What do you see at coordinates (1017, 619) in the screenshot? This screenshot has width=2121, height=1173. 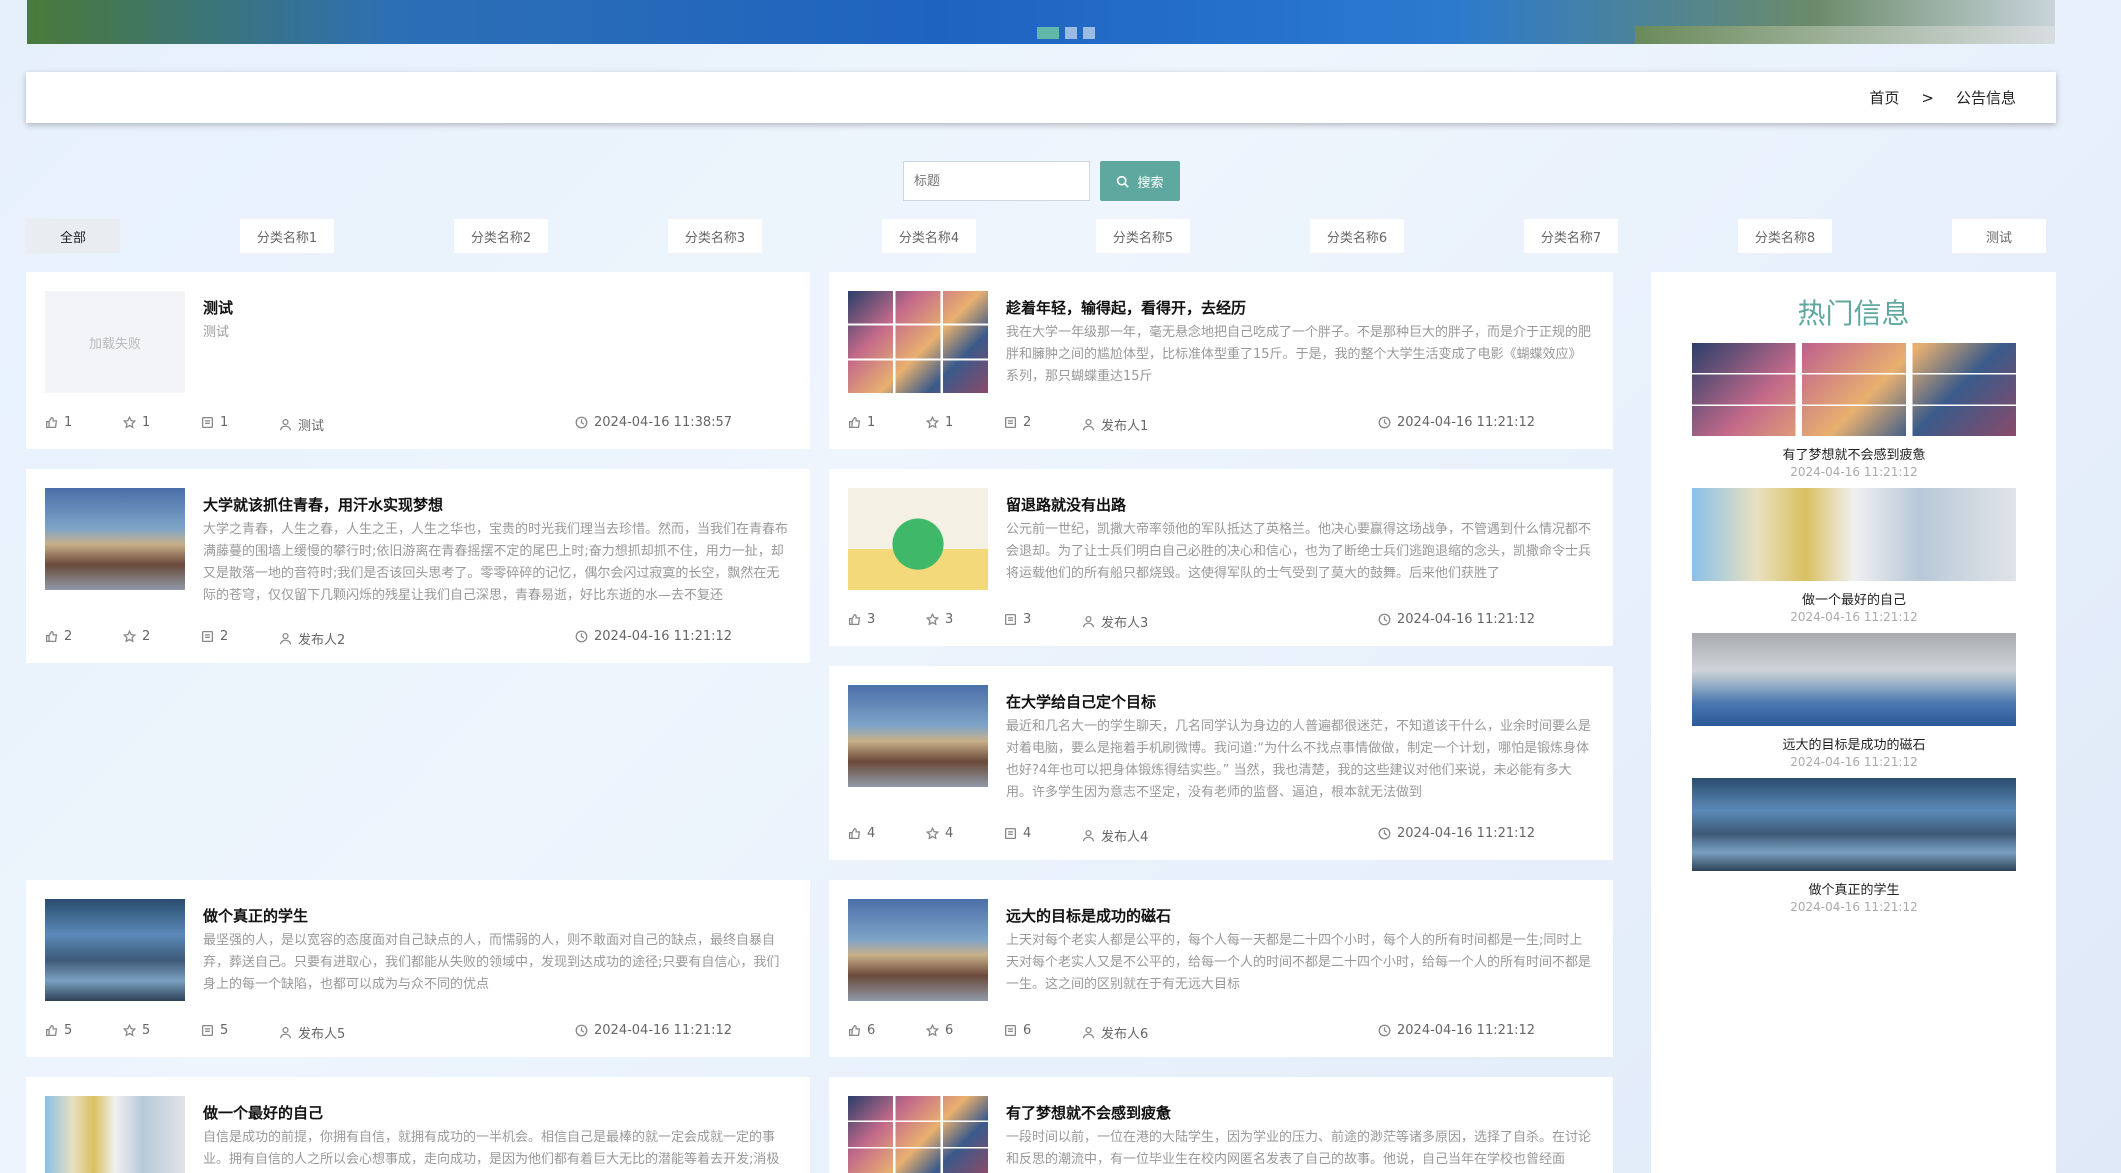 I see `comment-count: 3` at bounding box center [1017, 619].